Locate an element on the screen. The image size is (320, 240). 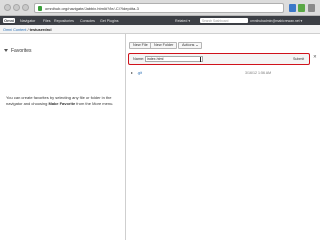
chevron-down-icon is located at coordinates (196, 45).